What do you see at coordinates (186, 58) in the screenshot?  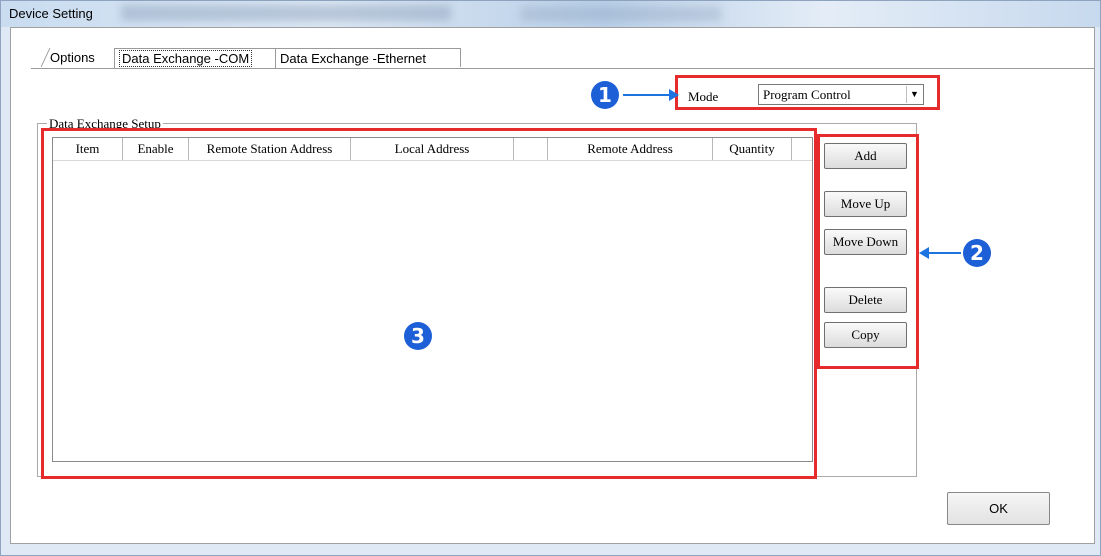 I see `tab-data-exchange-com-label: Data Exchange -COM` at bounding box center [186, 58].